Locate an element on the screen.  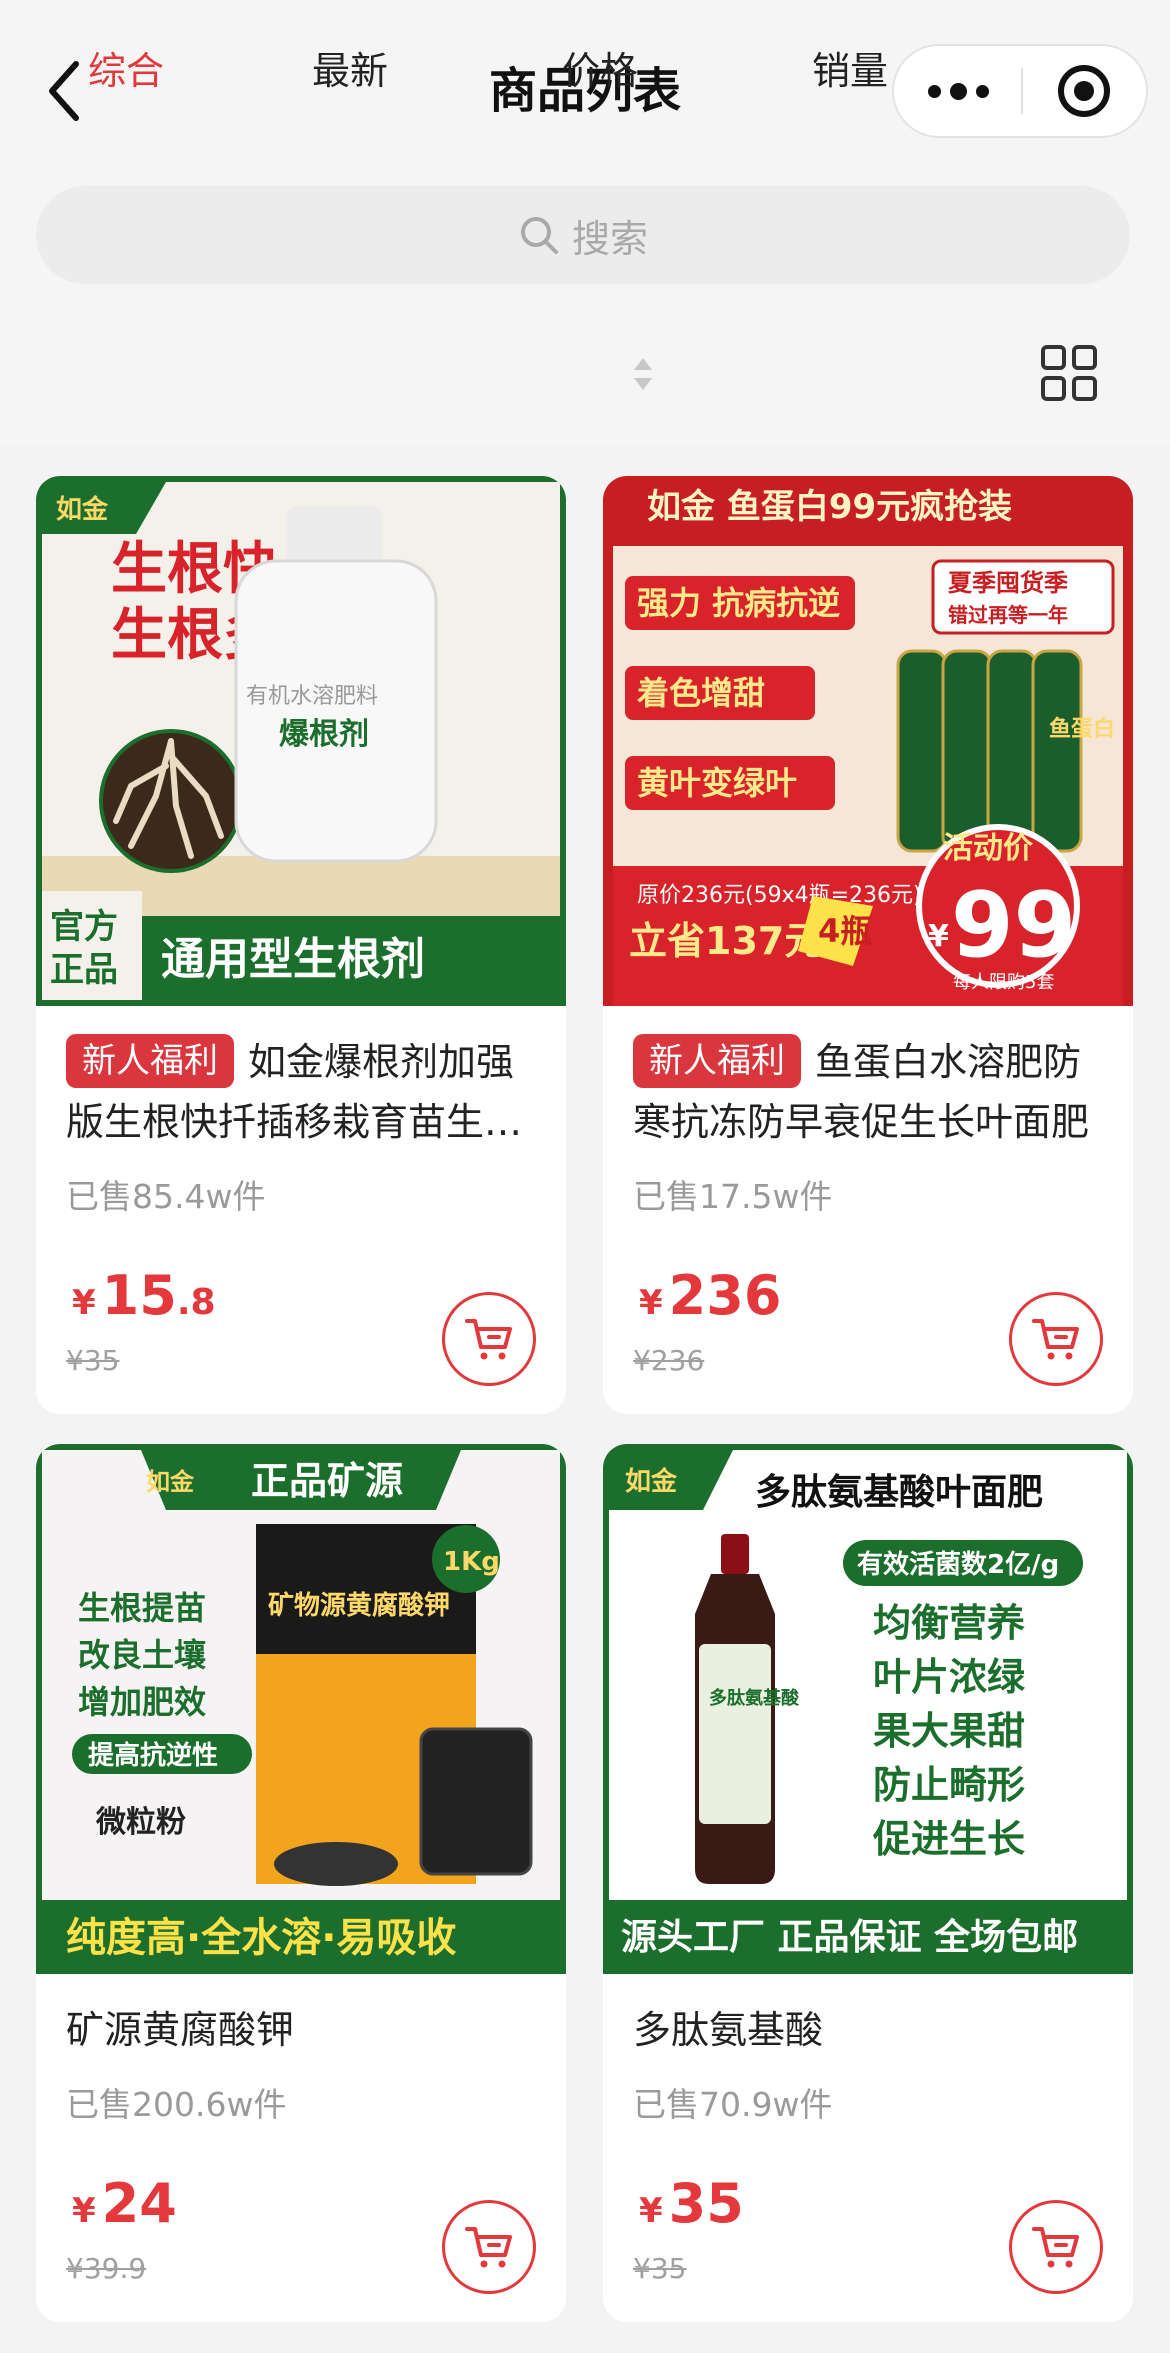
original-price: ¥236 is located at coordinates (669, 1360).